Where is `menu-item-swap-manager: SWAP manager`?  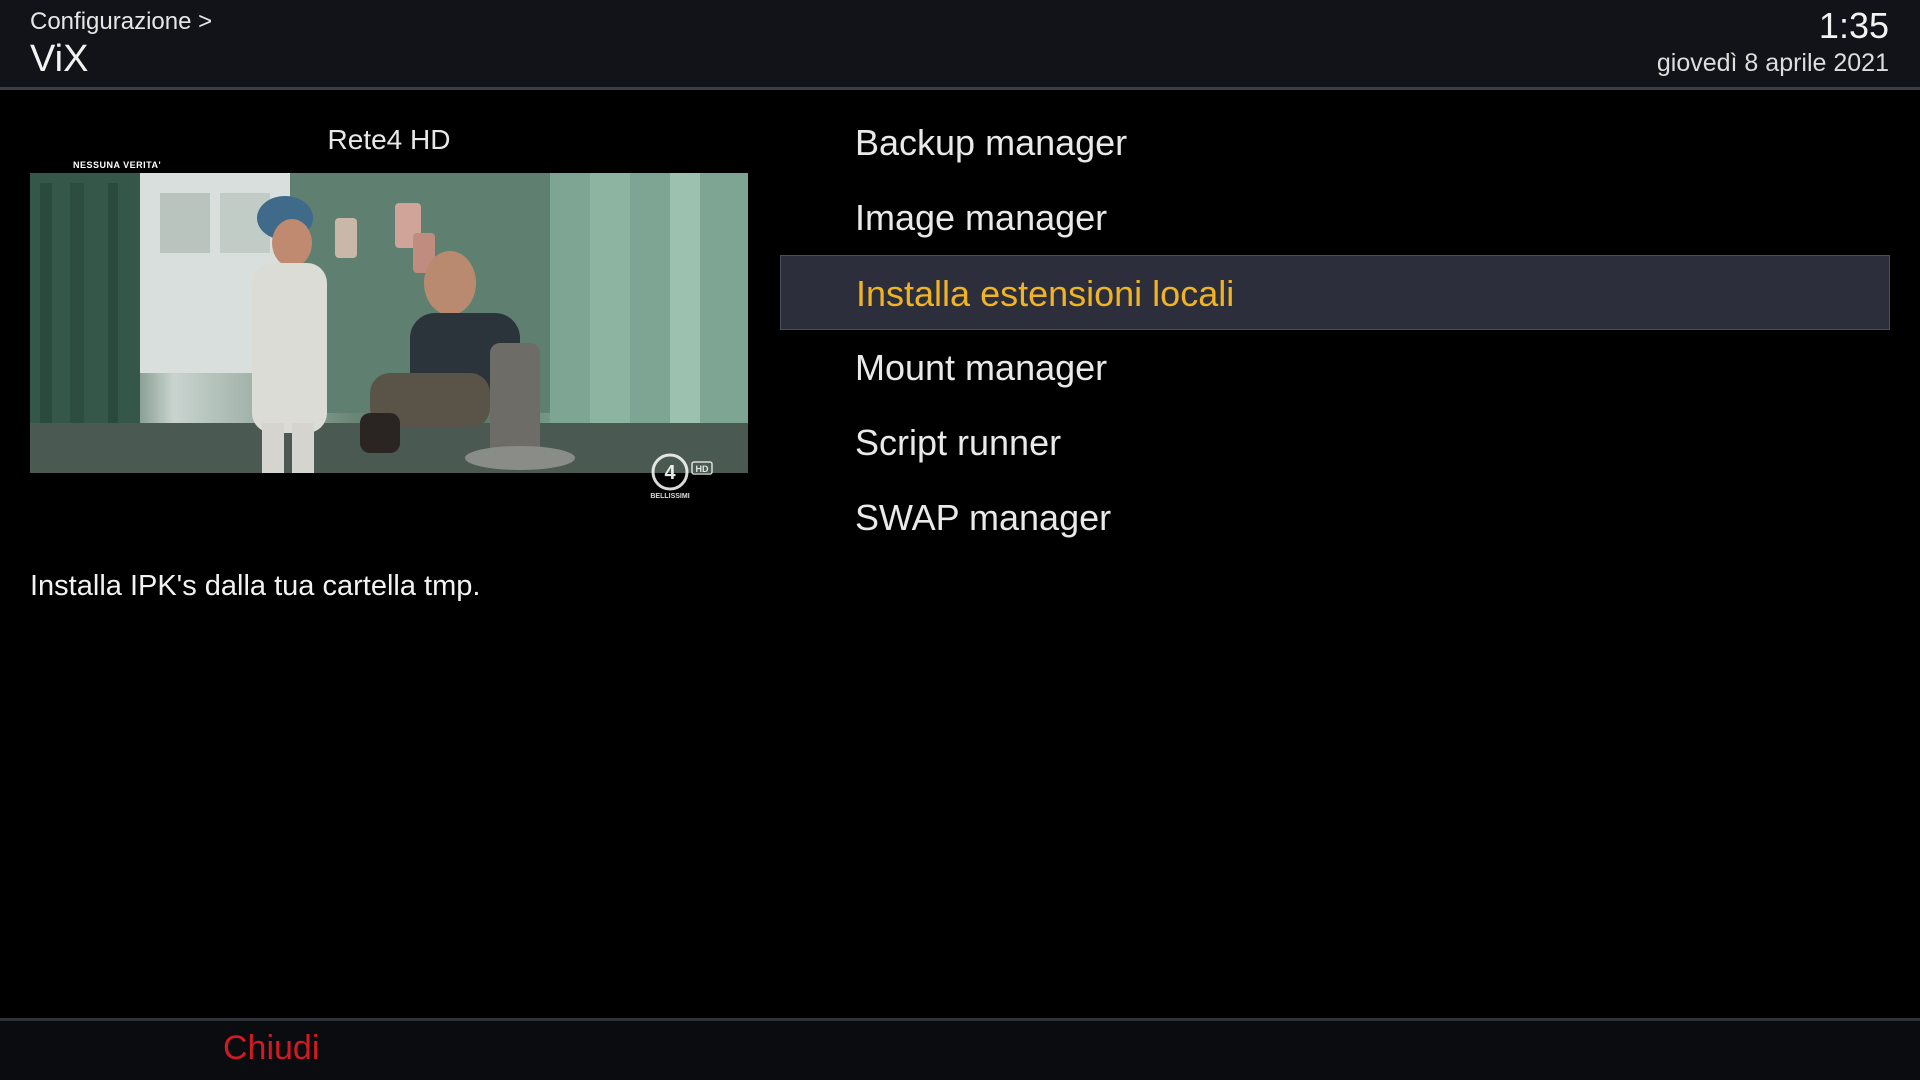 menu-item-swap-manager: SWAP manager is located at coordinates (1335, 517).